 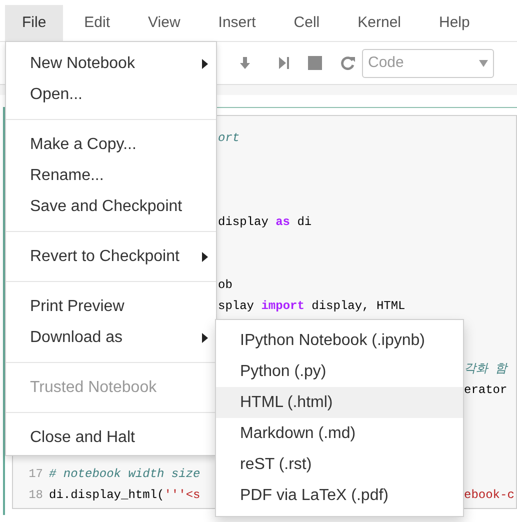 I want to click on code-text: display as di, so click(x=265, y=222).